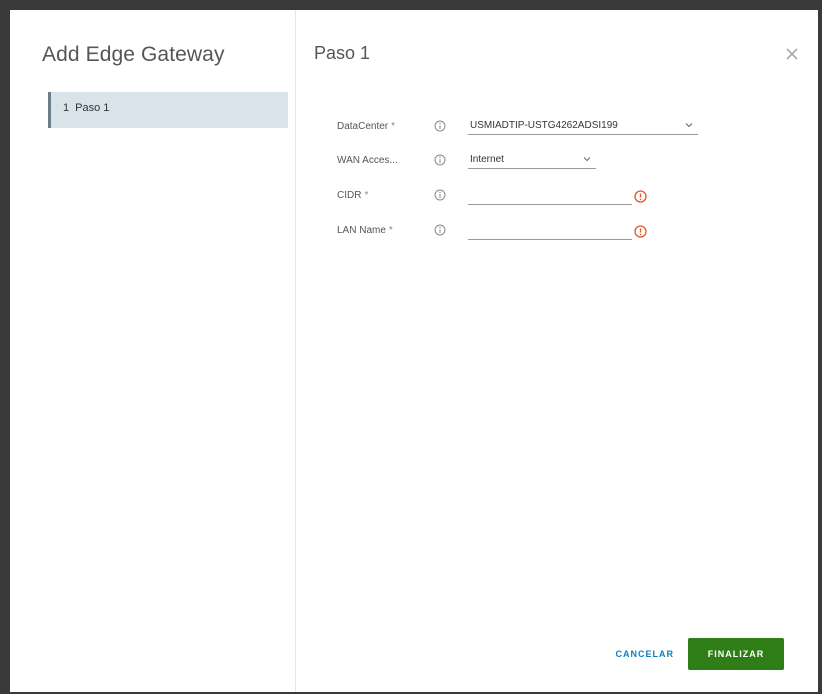 The image size is (822, 694). I want to click on datacenter-row: DataCenter * USMIADTIP-USTG4262ADSI199, so click(517, 128).